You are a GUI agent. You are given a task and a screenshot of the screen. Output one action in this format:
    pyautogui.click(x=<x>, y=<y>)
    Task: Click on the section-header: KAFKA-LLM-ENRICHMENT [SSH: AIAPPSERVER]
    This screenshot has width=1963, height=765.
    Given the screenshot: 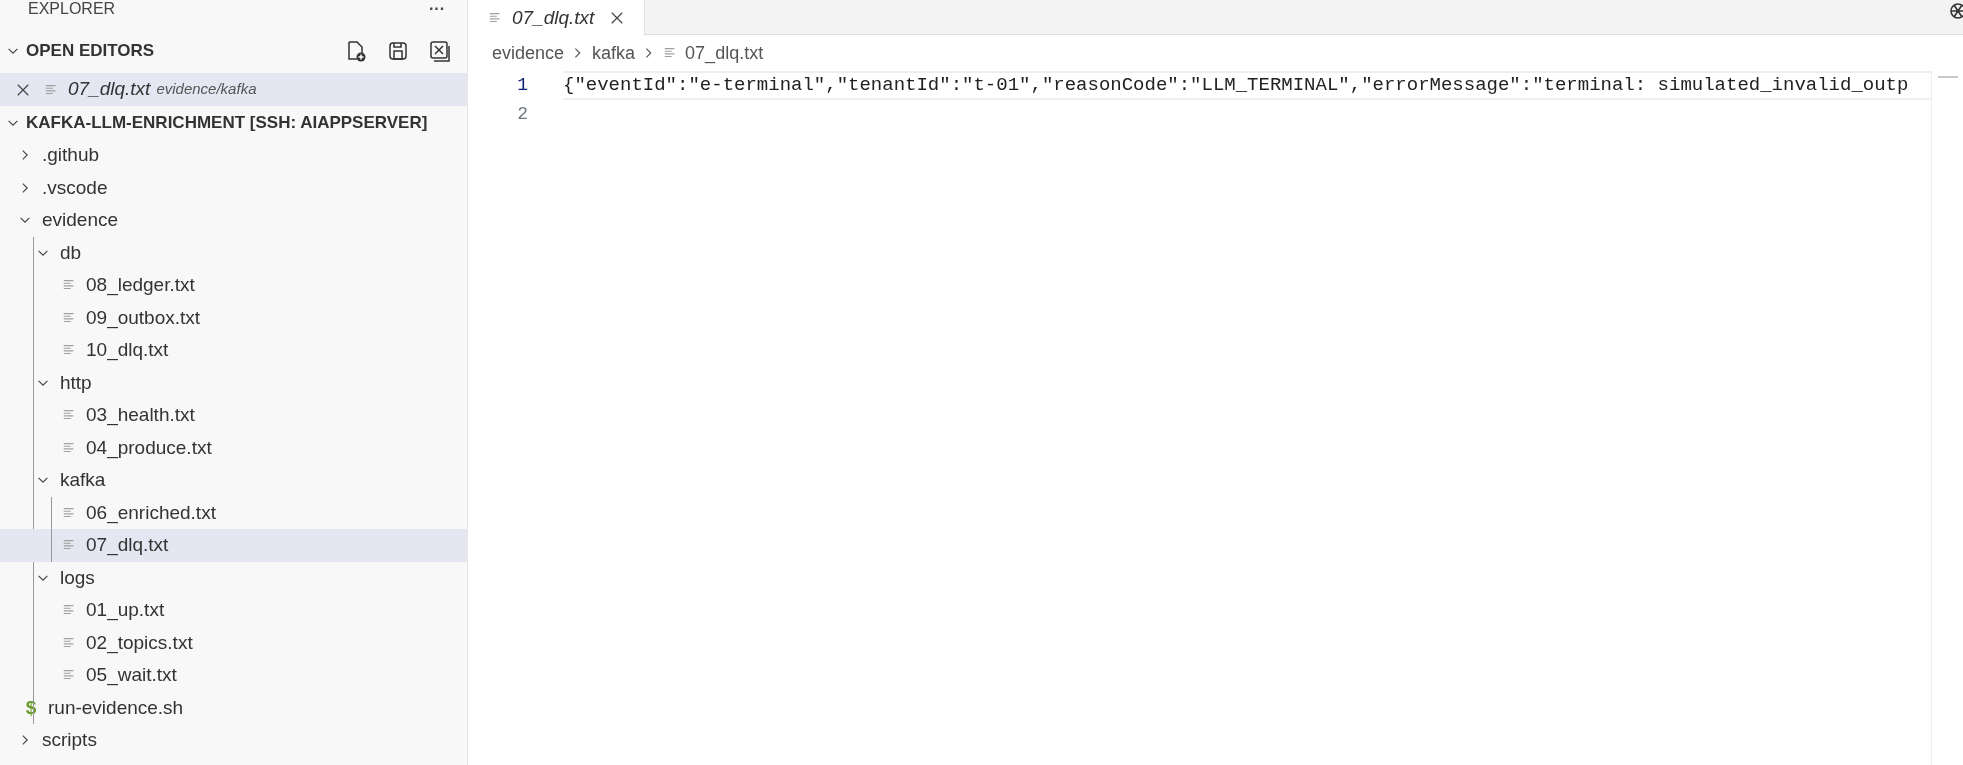 What is the action you would take?
    pyautogui.click(x=227, y=122)
    